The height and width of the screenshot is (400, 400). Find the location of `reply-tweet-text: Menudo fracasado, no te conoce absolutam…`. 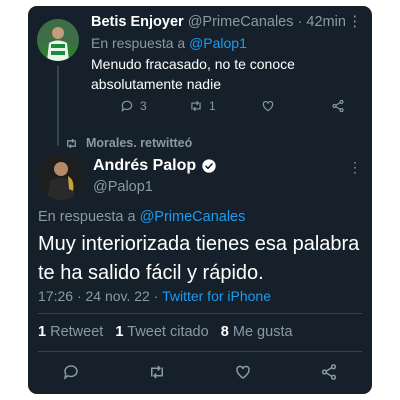

reply-tweet-text: Menudo fracasado, no te conoce absolutam… is located at coordinates (193, 74).